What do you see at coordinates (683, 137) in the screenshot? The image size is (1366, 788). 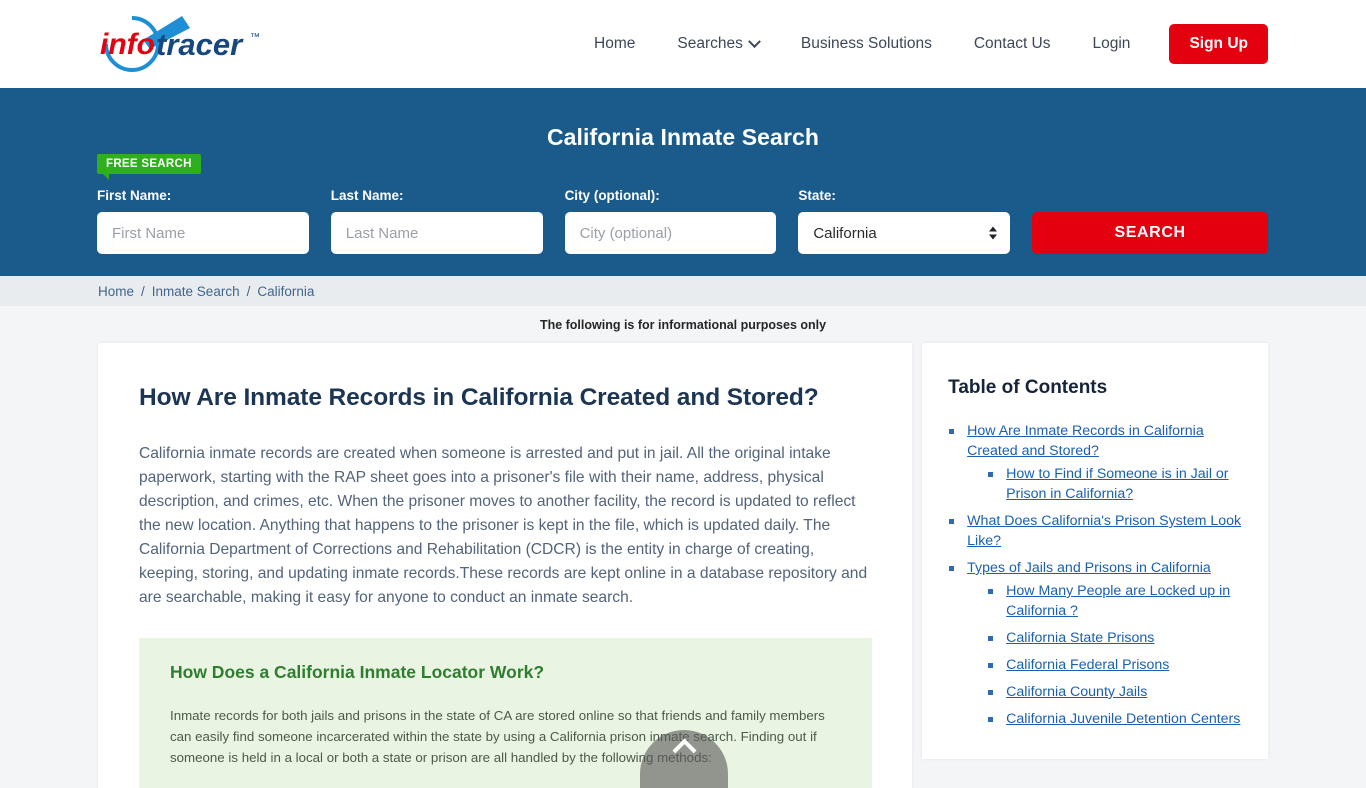 I see `page-title: California Inmate Search` at bounding box center [683, 137].